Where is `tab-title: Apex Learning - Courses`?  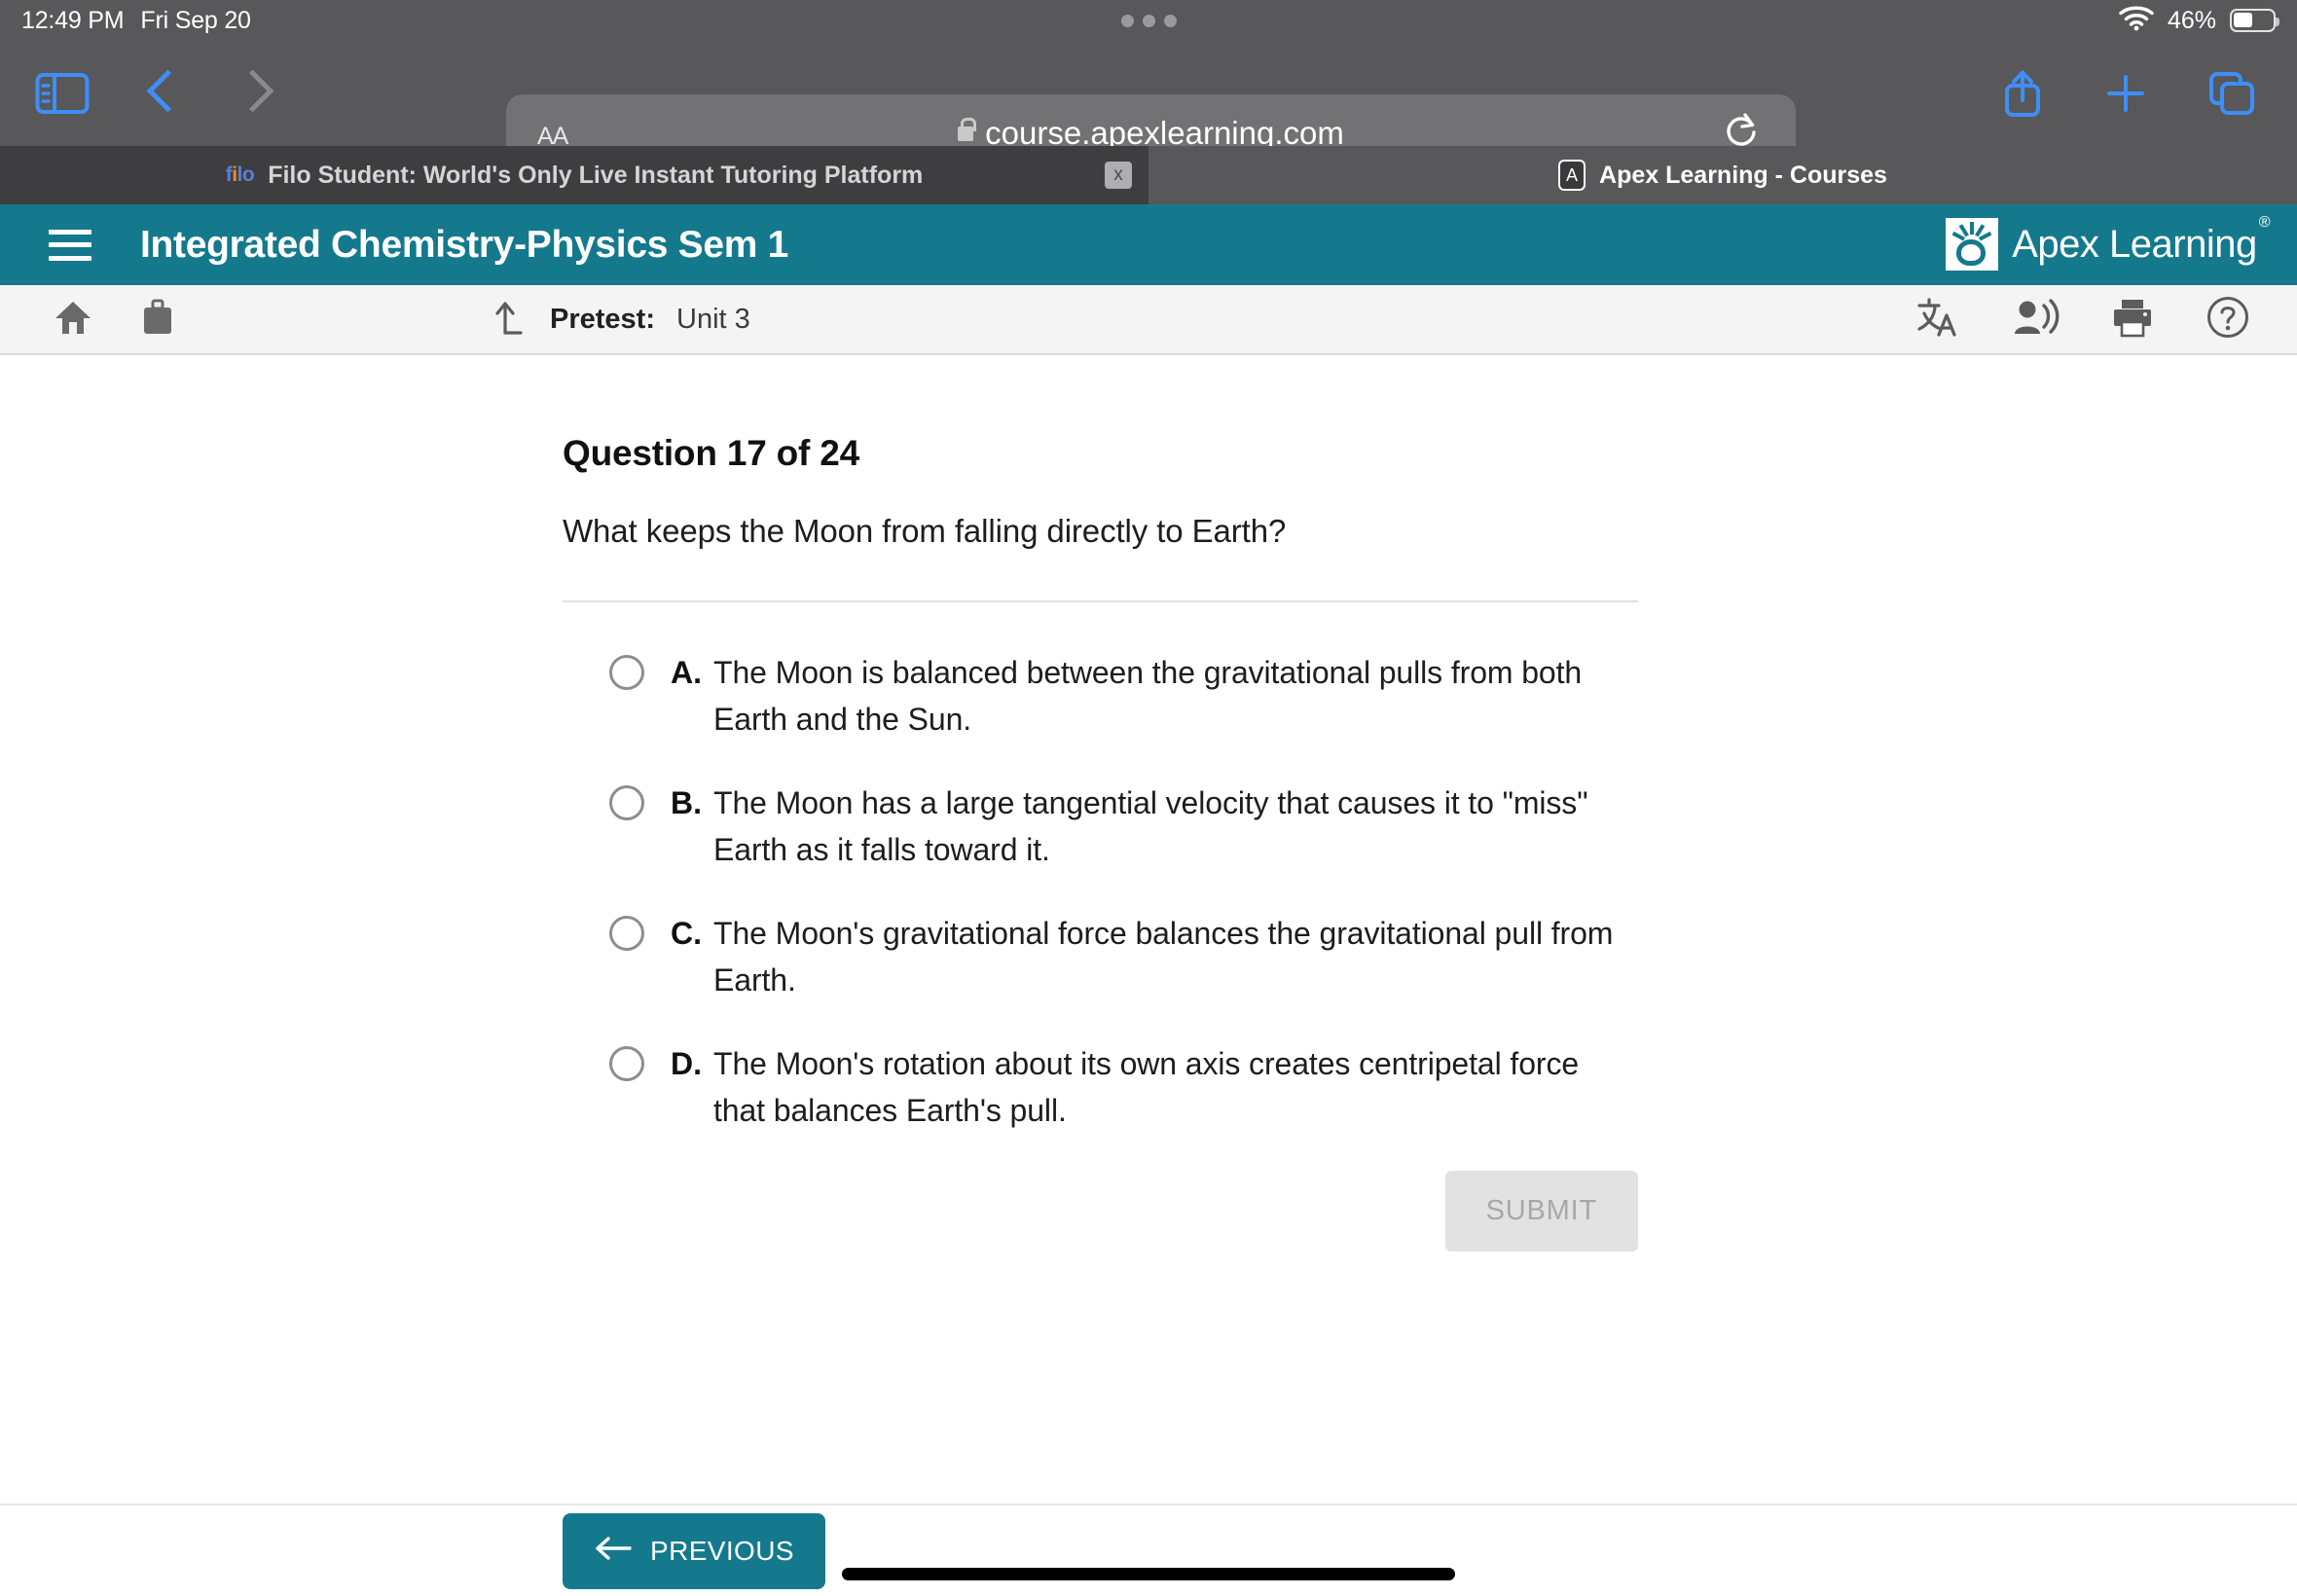
tab-title: Apex Learning - Courses is located at coordinates (1743, 175).